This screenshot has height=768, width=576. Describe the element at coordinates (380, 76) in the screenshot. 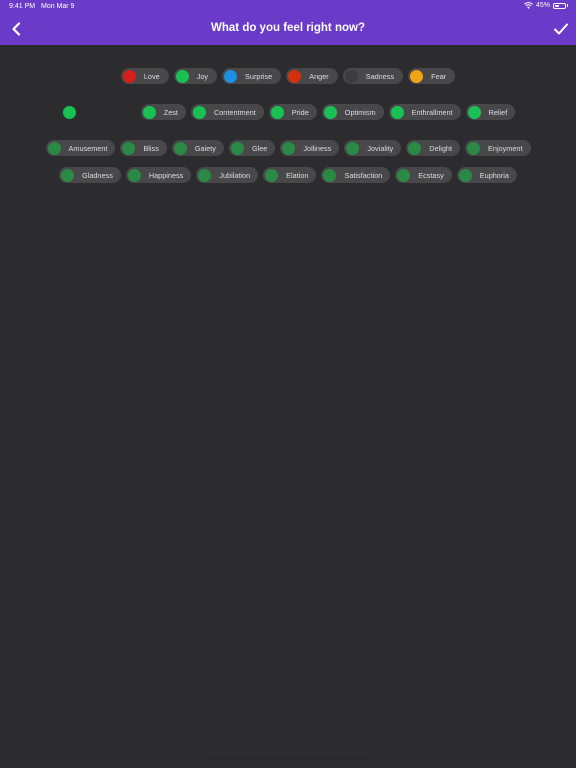

I see `chip-label: Sadness` at that location.